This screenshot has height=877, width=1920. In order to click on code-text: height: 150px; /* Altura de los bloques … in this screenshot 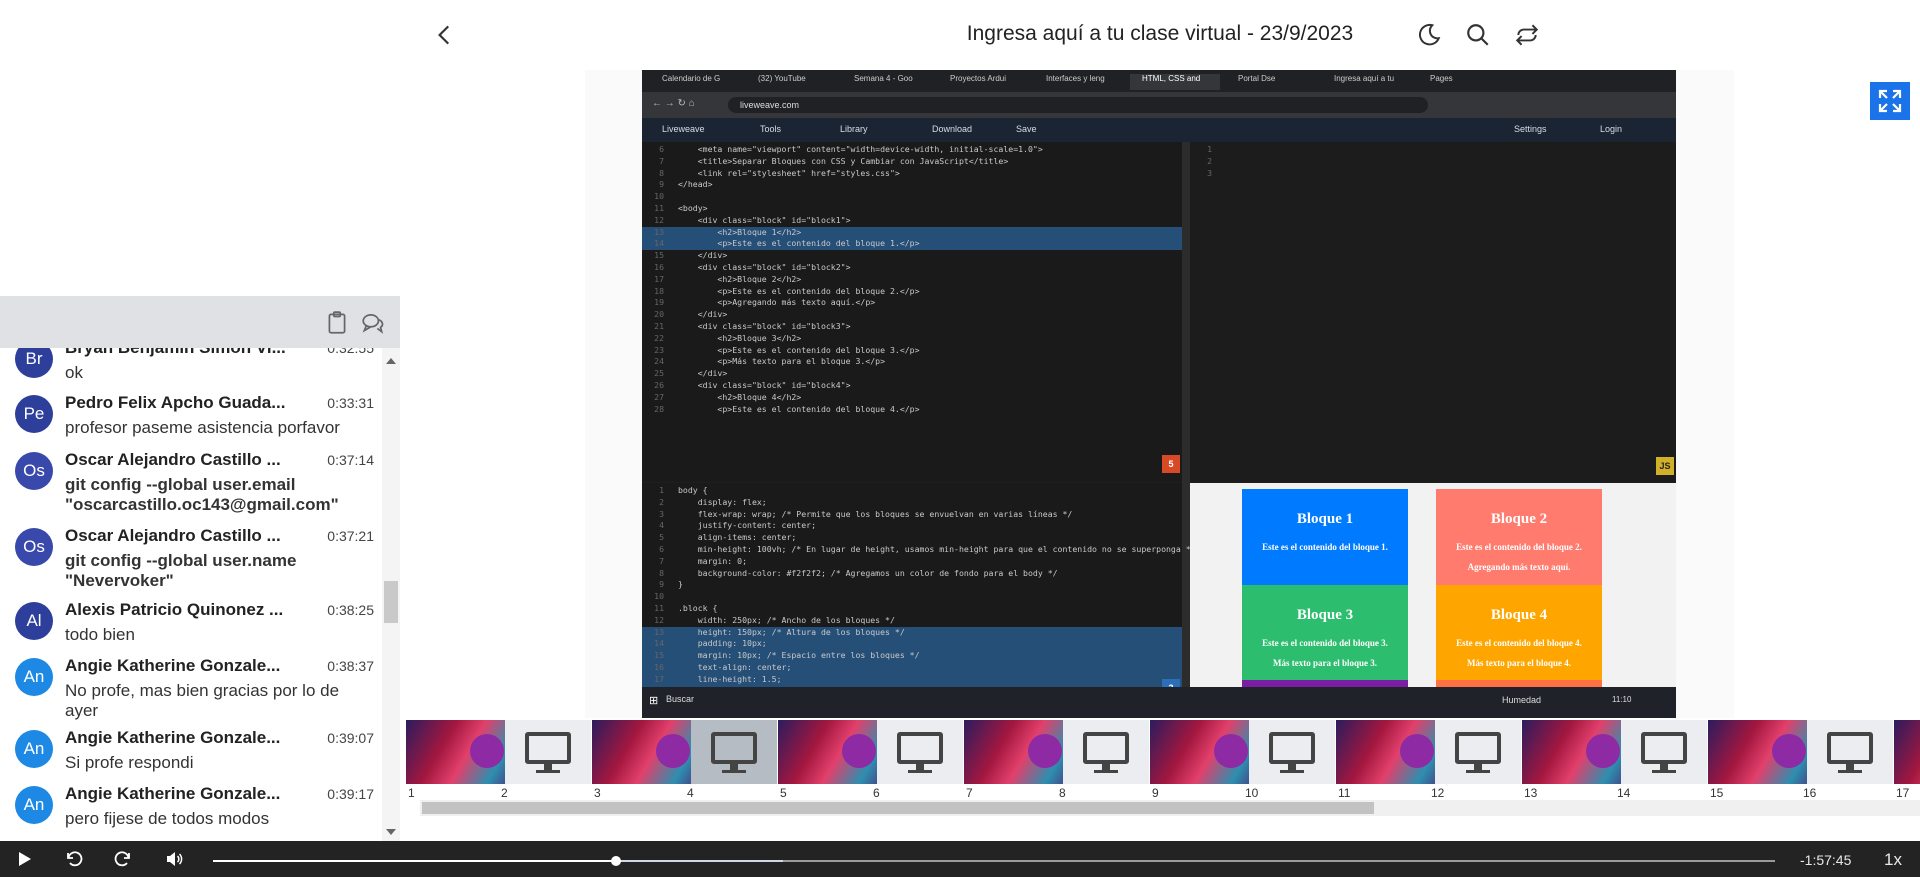, I will do `click(791, 631)`.